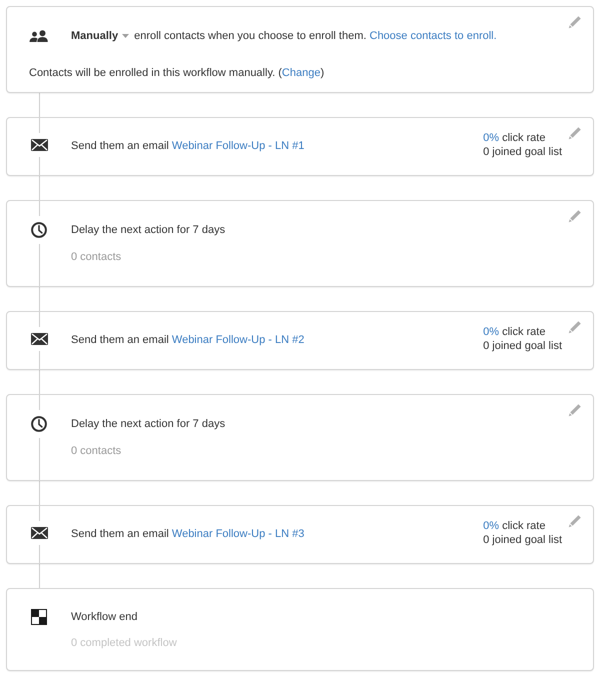  I want to click on email-step-text: Send them an email Webinar Follow-Up - LN #2, so click(188, 340).